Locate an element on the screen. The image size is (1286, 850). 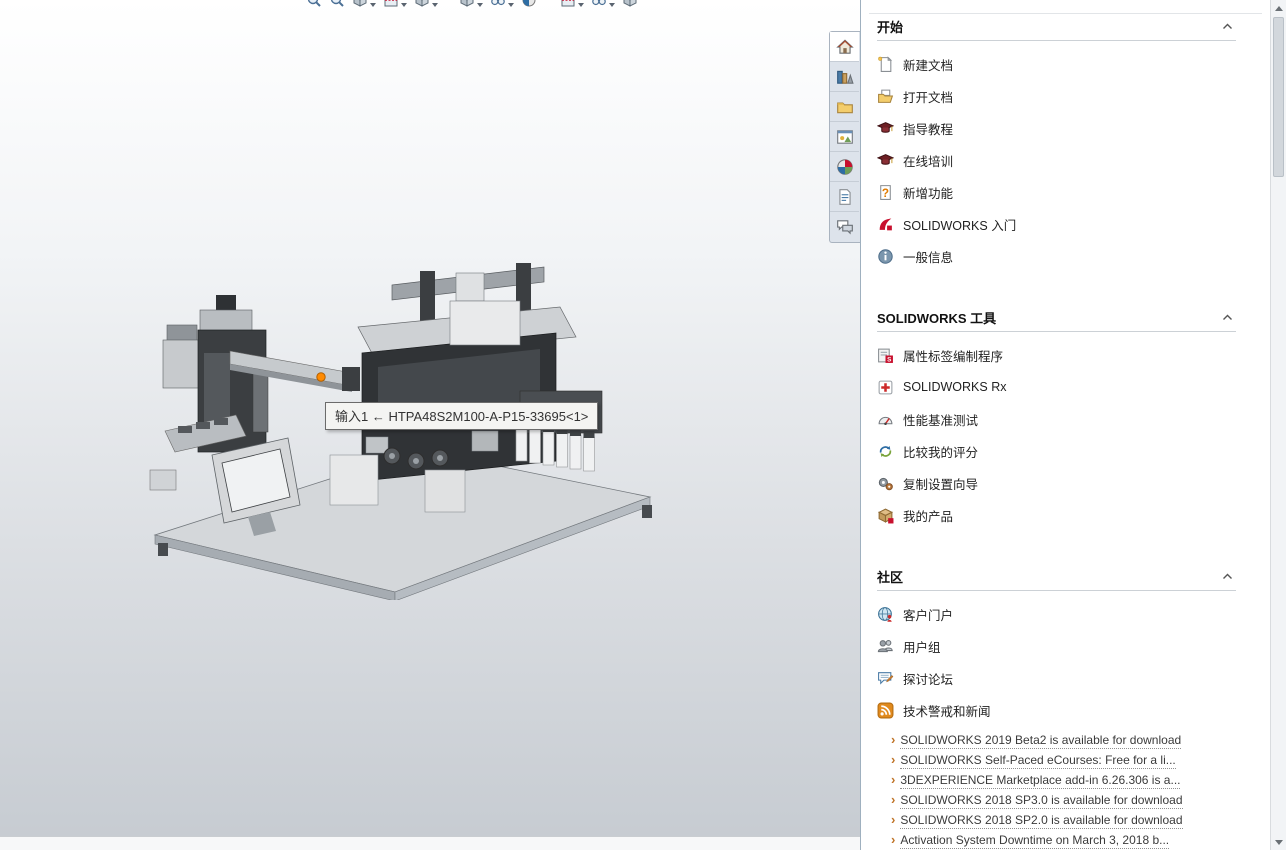
section-header: 开始 is located at coordinates (1056, 27).